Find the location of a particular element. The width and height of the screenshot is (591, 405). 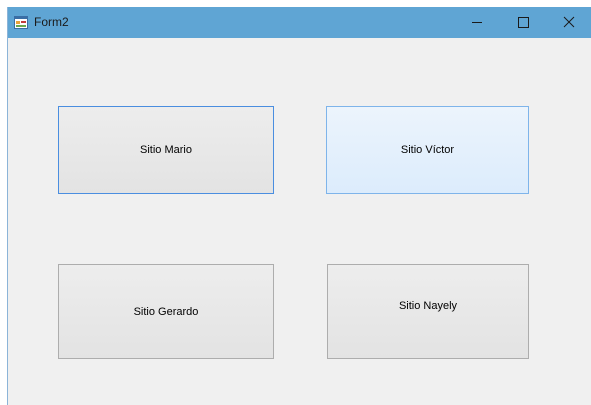

sitio-gerardo-label: Sitio Gerardo is located at coordinates (166, 311).